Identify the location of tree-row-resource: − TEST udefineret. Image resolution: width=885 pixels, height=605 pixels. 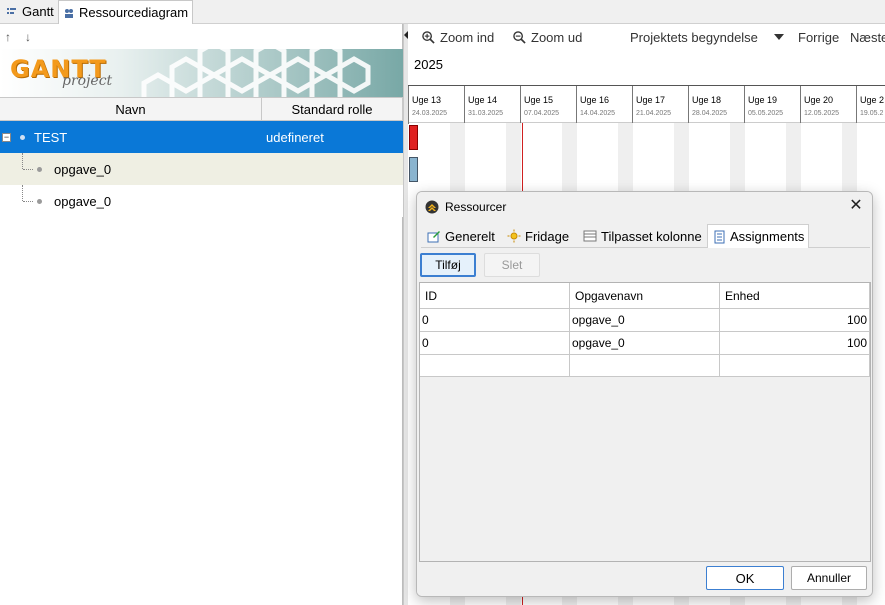
(201, 137).